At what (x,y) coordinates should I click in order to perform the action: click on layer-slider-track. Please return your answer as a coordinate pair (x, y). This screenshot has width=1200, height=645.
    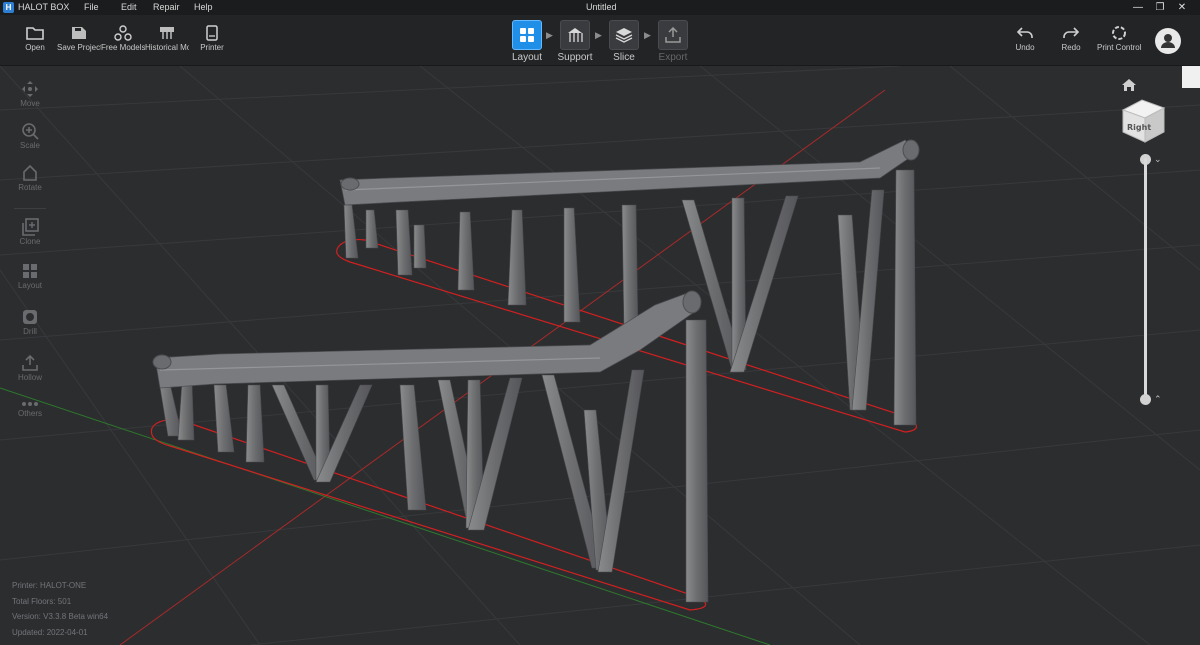
    Looking at the image, I should click on (1145, 279).